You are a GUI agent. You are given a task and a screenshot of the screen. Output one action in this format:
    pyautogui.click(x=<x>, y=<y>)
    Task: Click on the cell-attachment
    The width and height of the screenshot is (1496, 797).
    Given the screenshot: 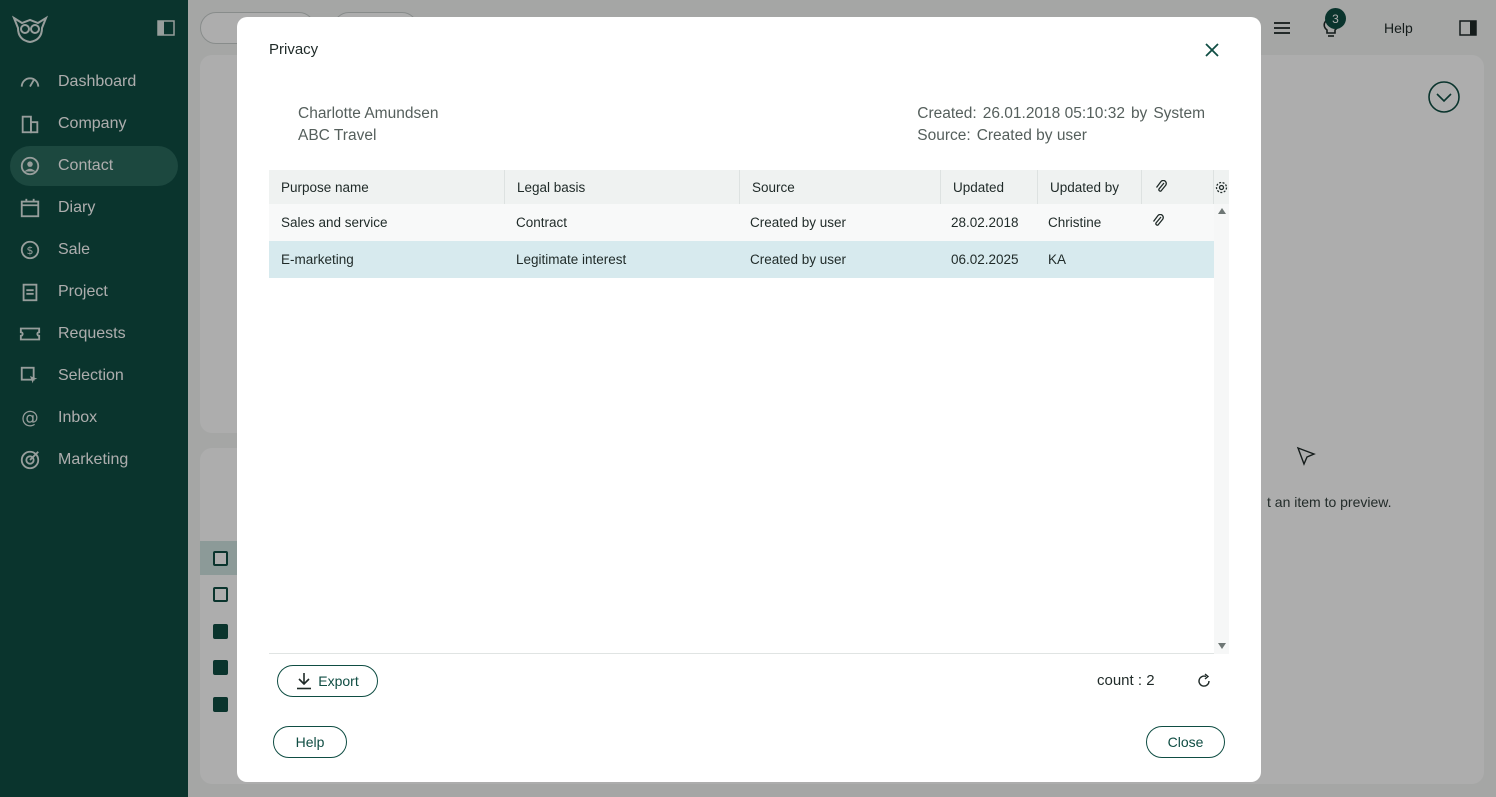 What is the action you would take?
    pyautogui.click(x=1170, y=222)
    